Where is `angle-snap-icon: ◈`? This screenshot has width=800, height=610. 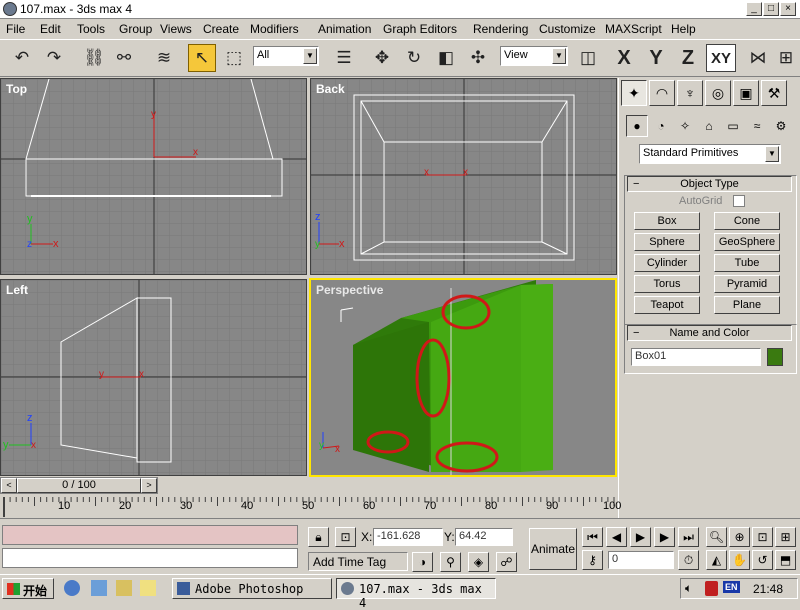
angle-snap-icon: ◈ is located at coordinates (478, 562).